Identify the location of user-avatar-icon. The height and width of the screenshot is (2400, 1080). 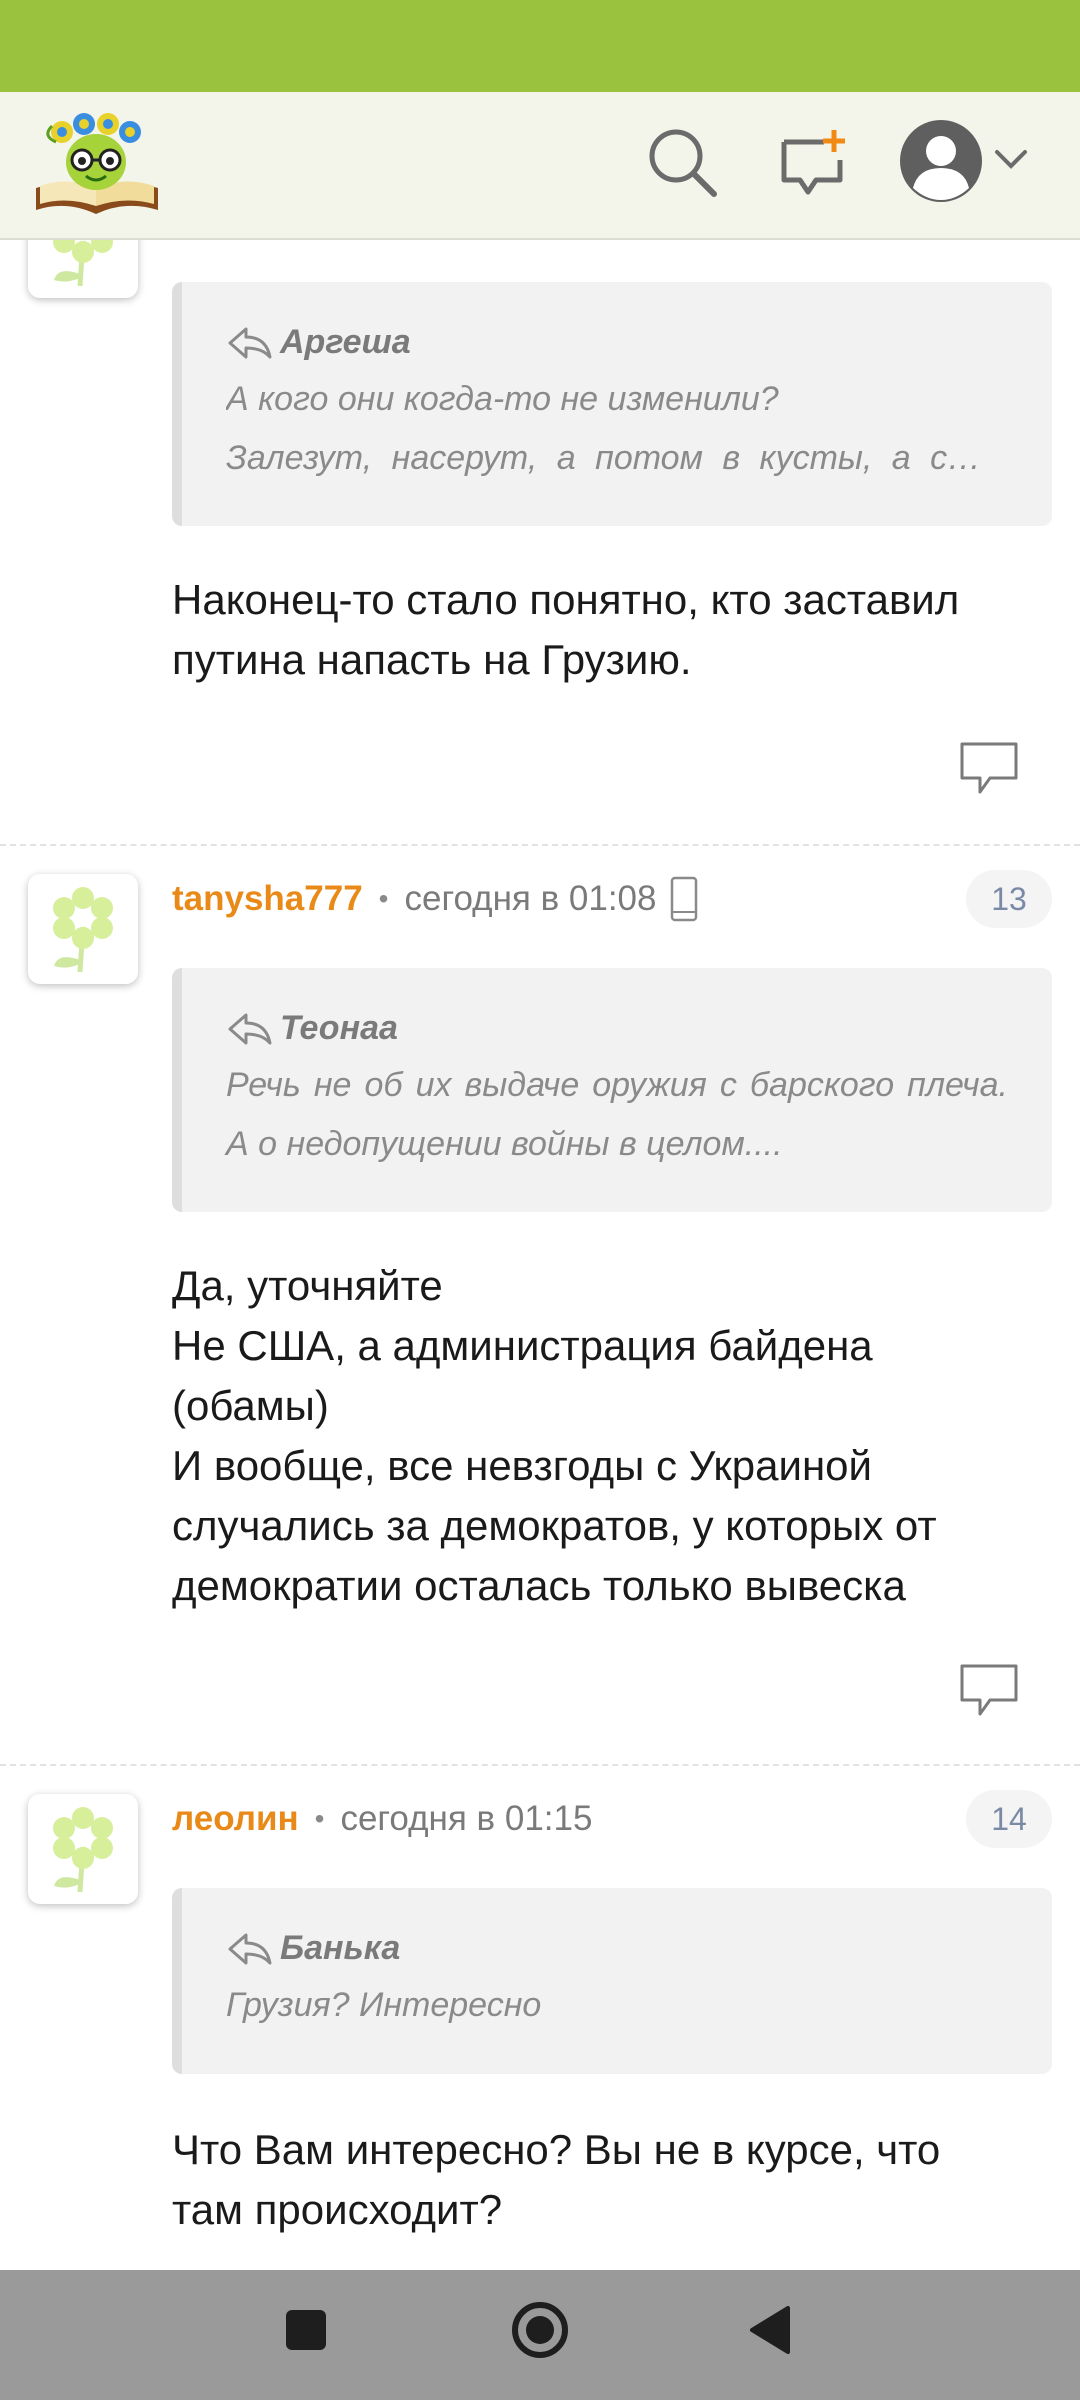
(941, 161).